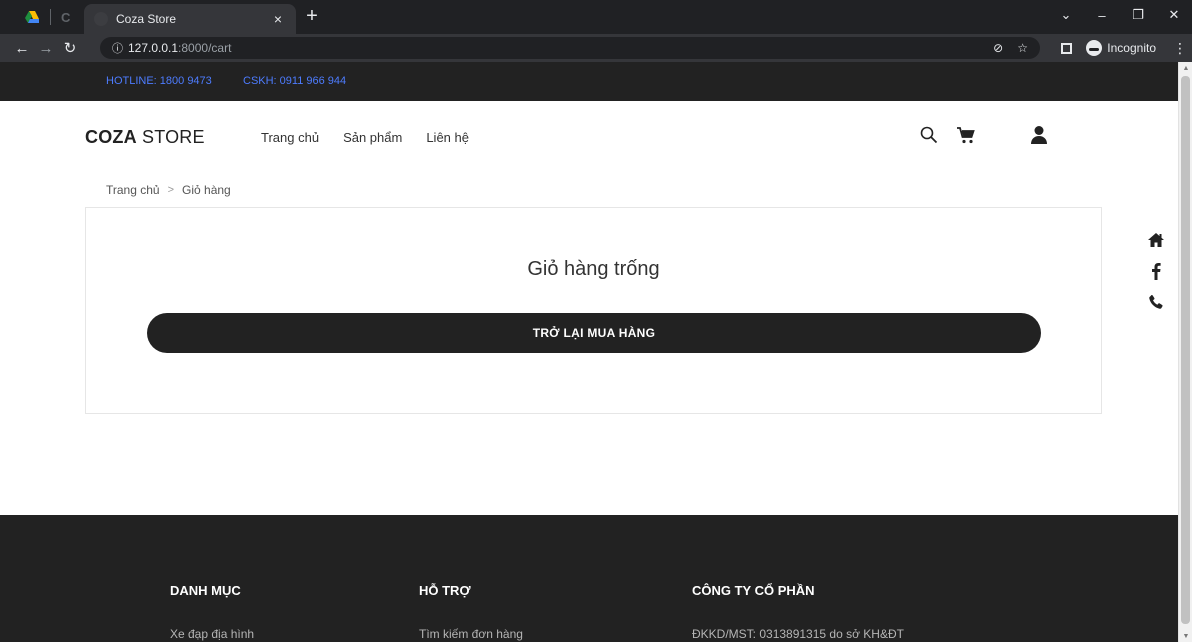 The image size is (1192, 642). Describe the element at coordinates (70, 48) in the screenshot. I see `reload-icon: ↻` at that location.